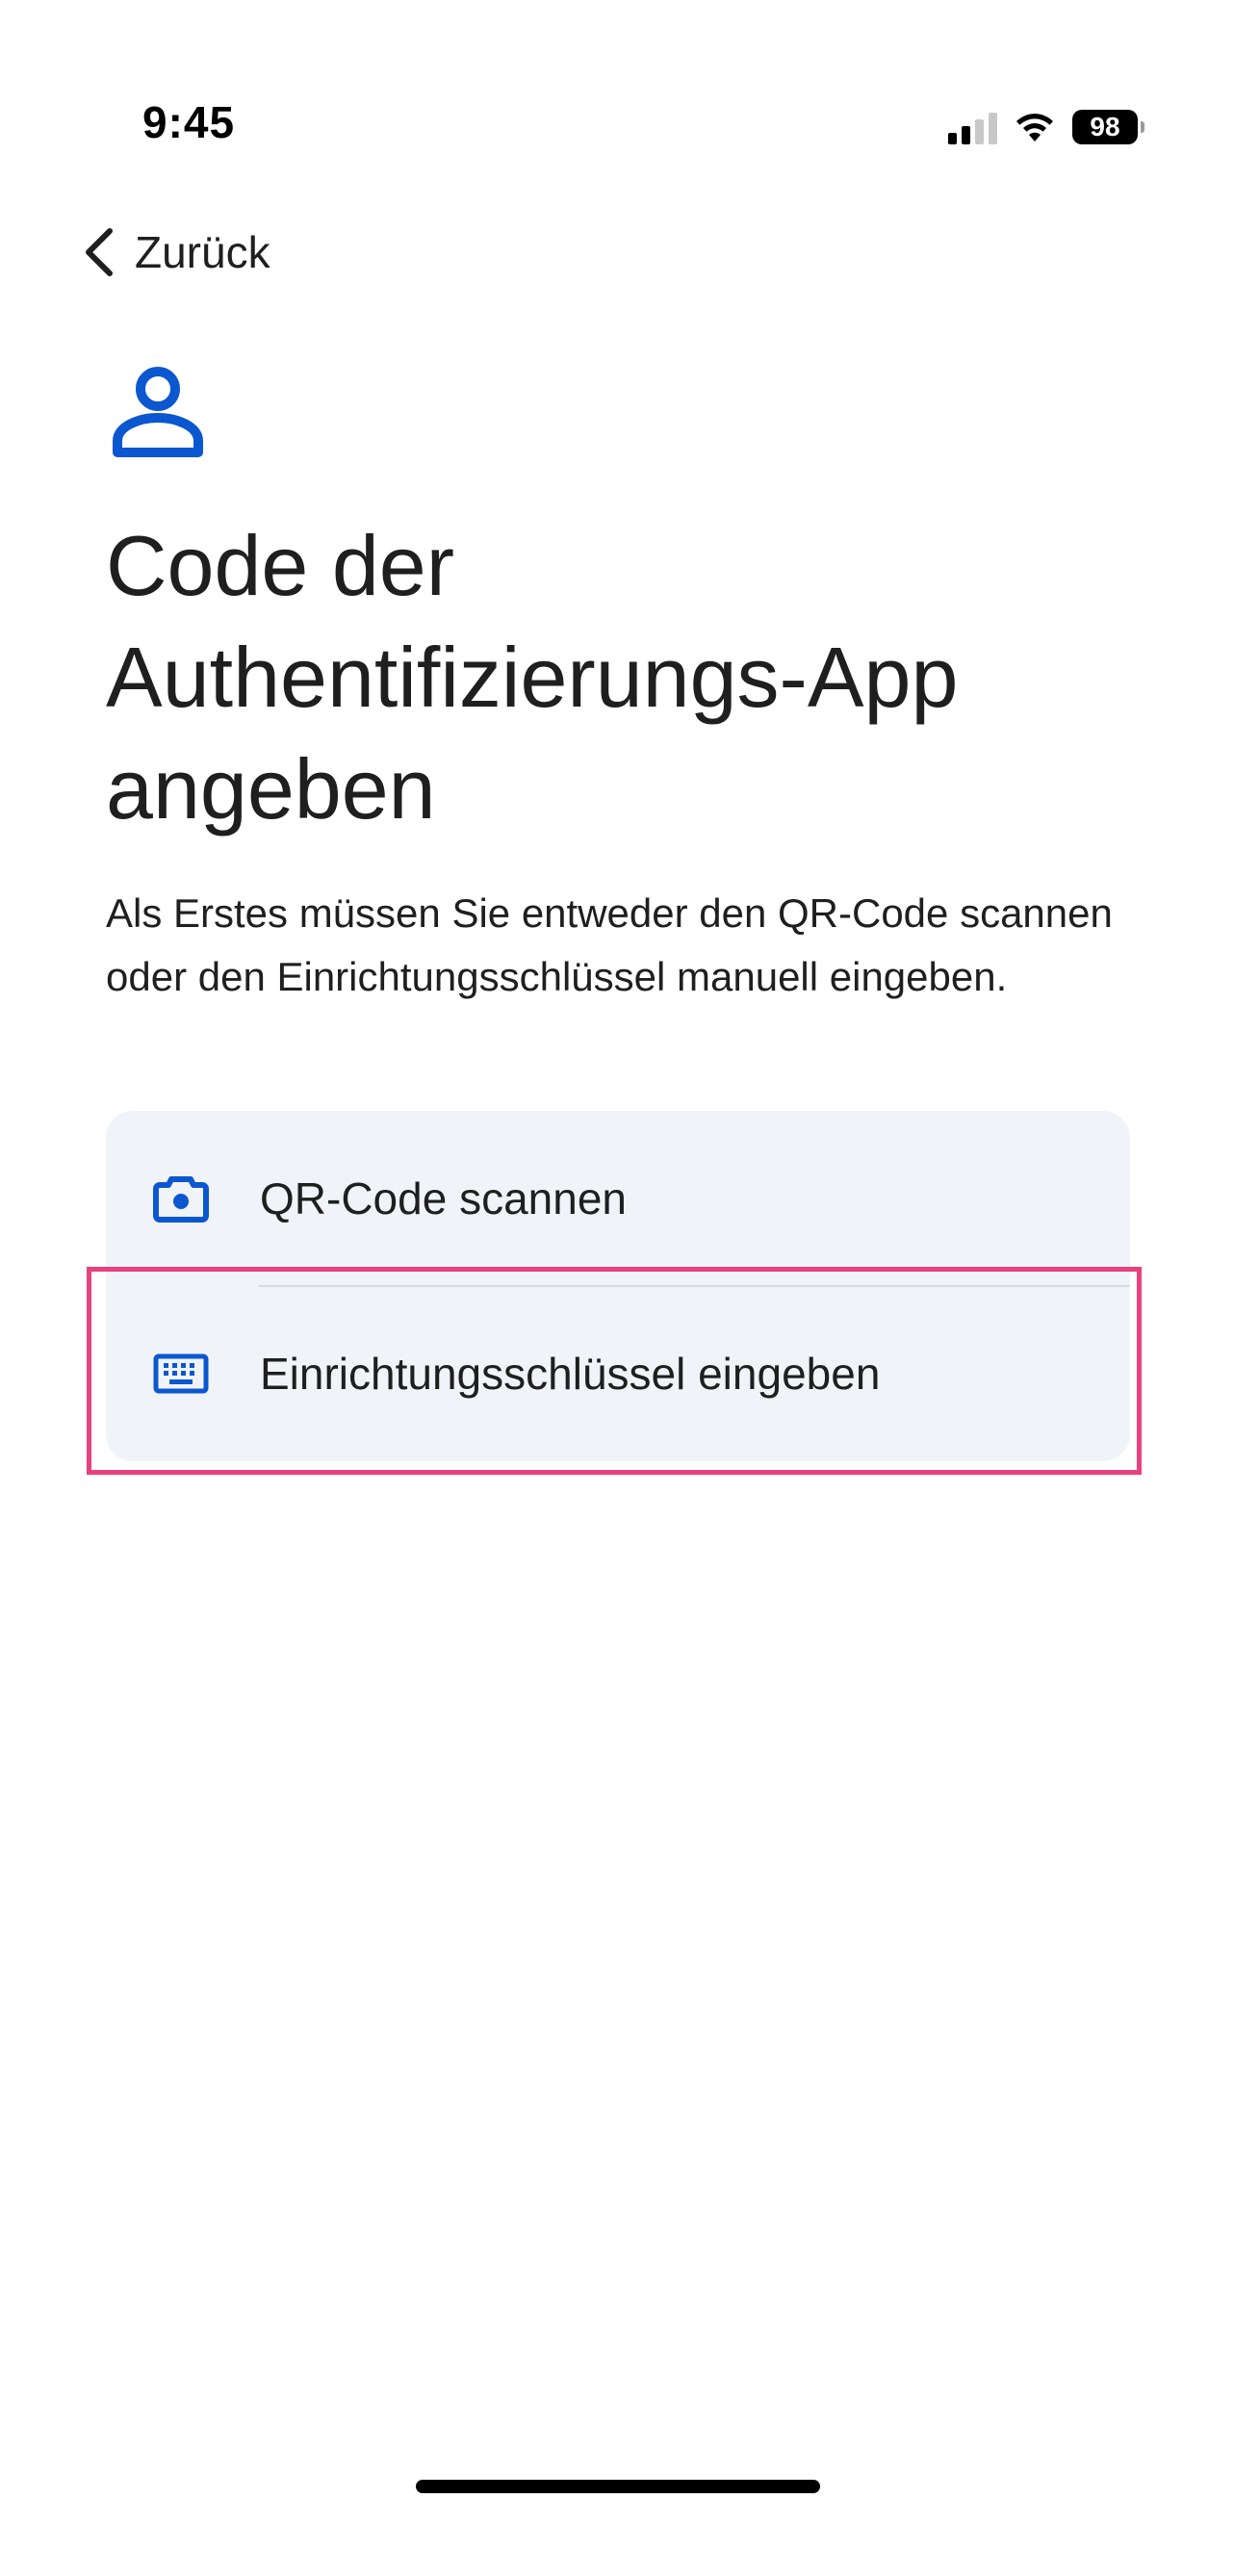 The image size is (1234, 2576). I want to click on status-icons: 98, so click(1046, 127).